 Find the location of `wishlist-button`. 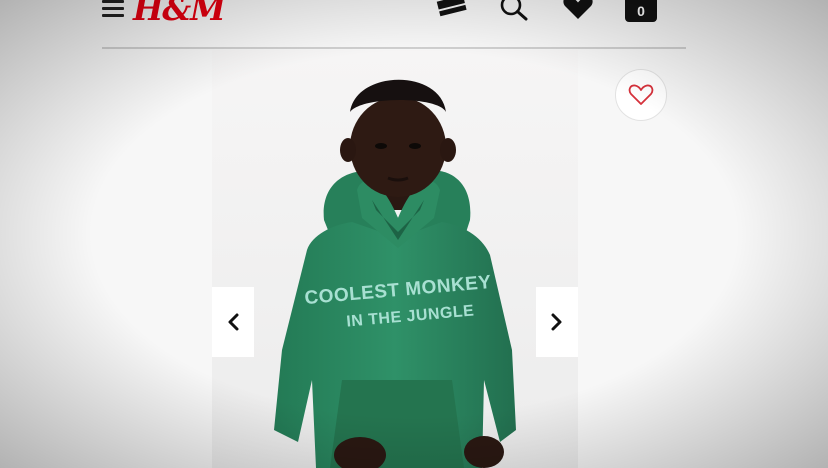

wishlist-button is located at coordinates (641, 95).